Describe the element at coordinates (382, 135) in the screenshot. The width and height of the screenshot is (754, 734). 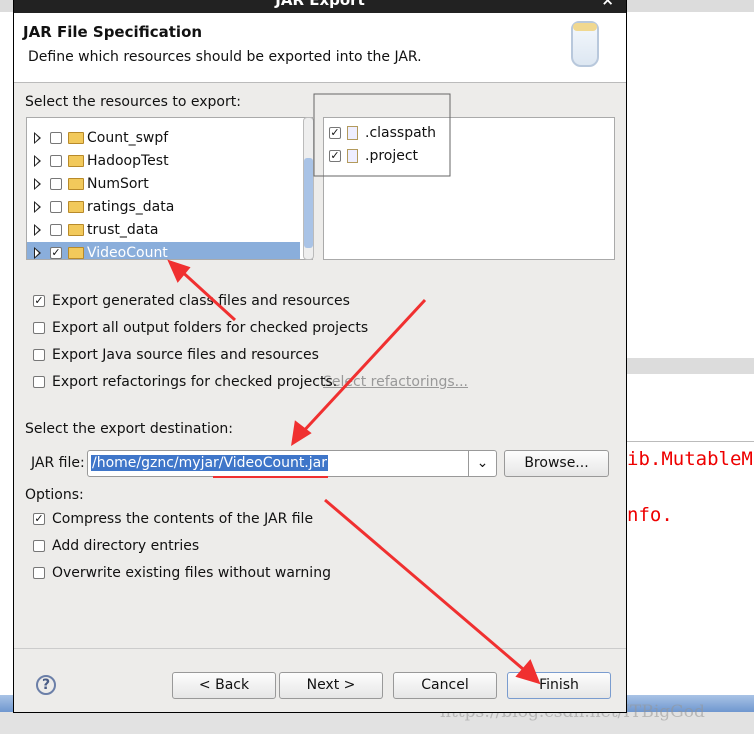
I see `annotation-box` at that location.